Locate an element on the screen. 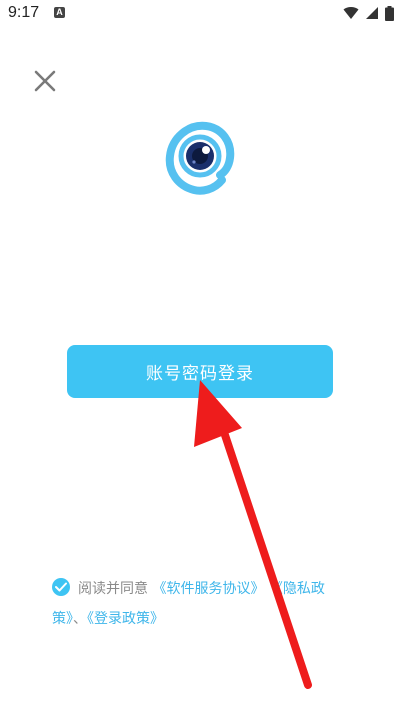  status-bar: 9:17 A is located at coordinates (200, 14).